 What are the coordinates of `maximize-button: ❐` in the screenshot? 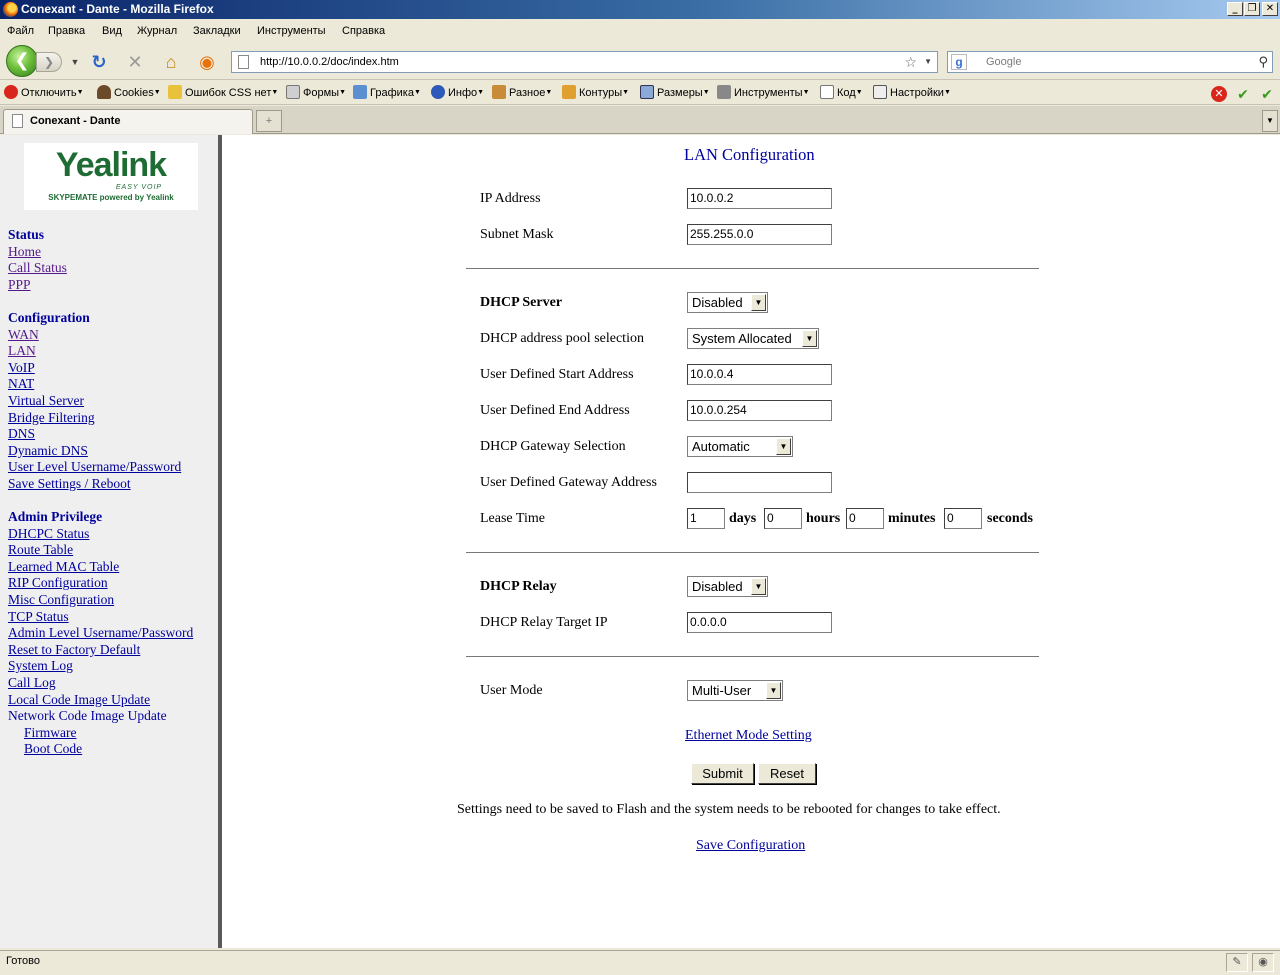 It's located at (1252, 9).